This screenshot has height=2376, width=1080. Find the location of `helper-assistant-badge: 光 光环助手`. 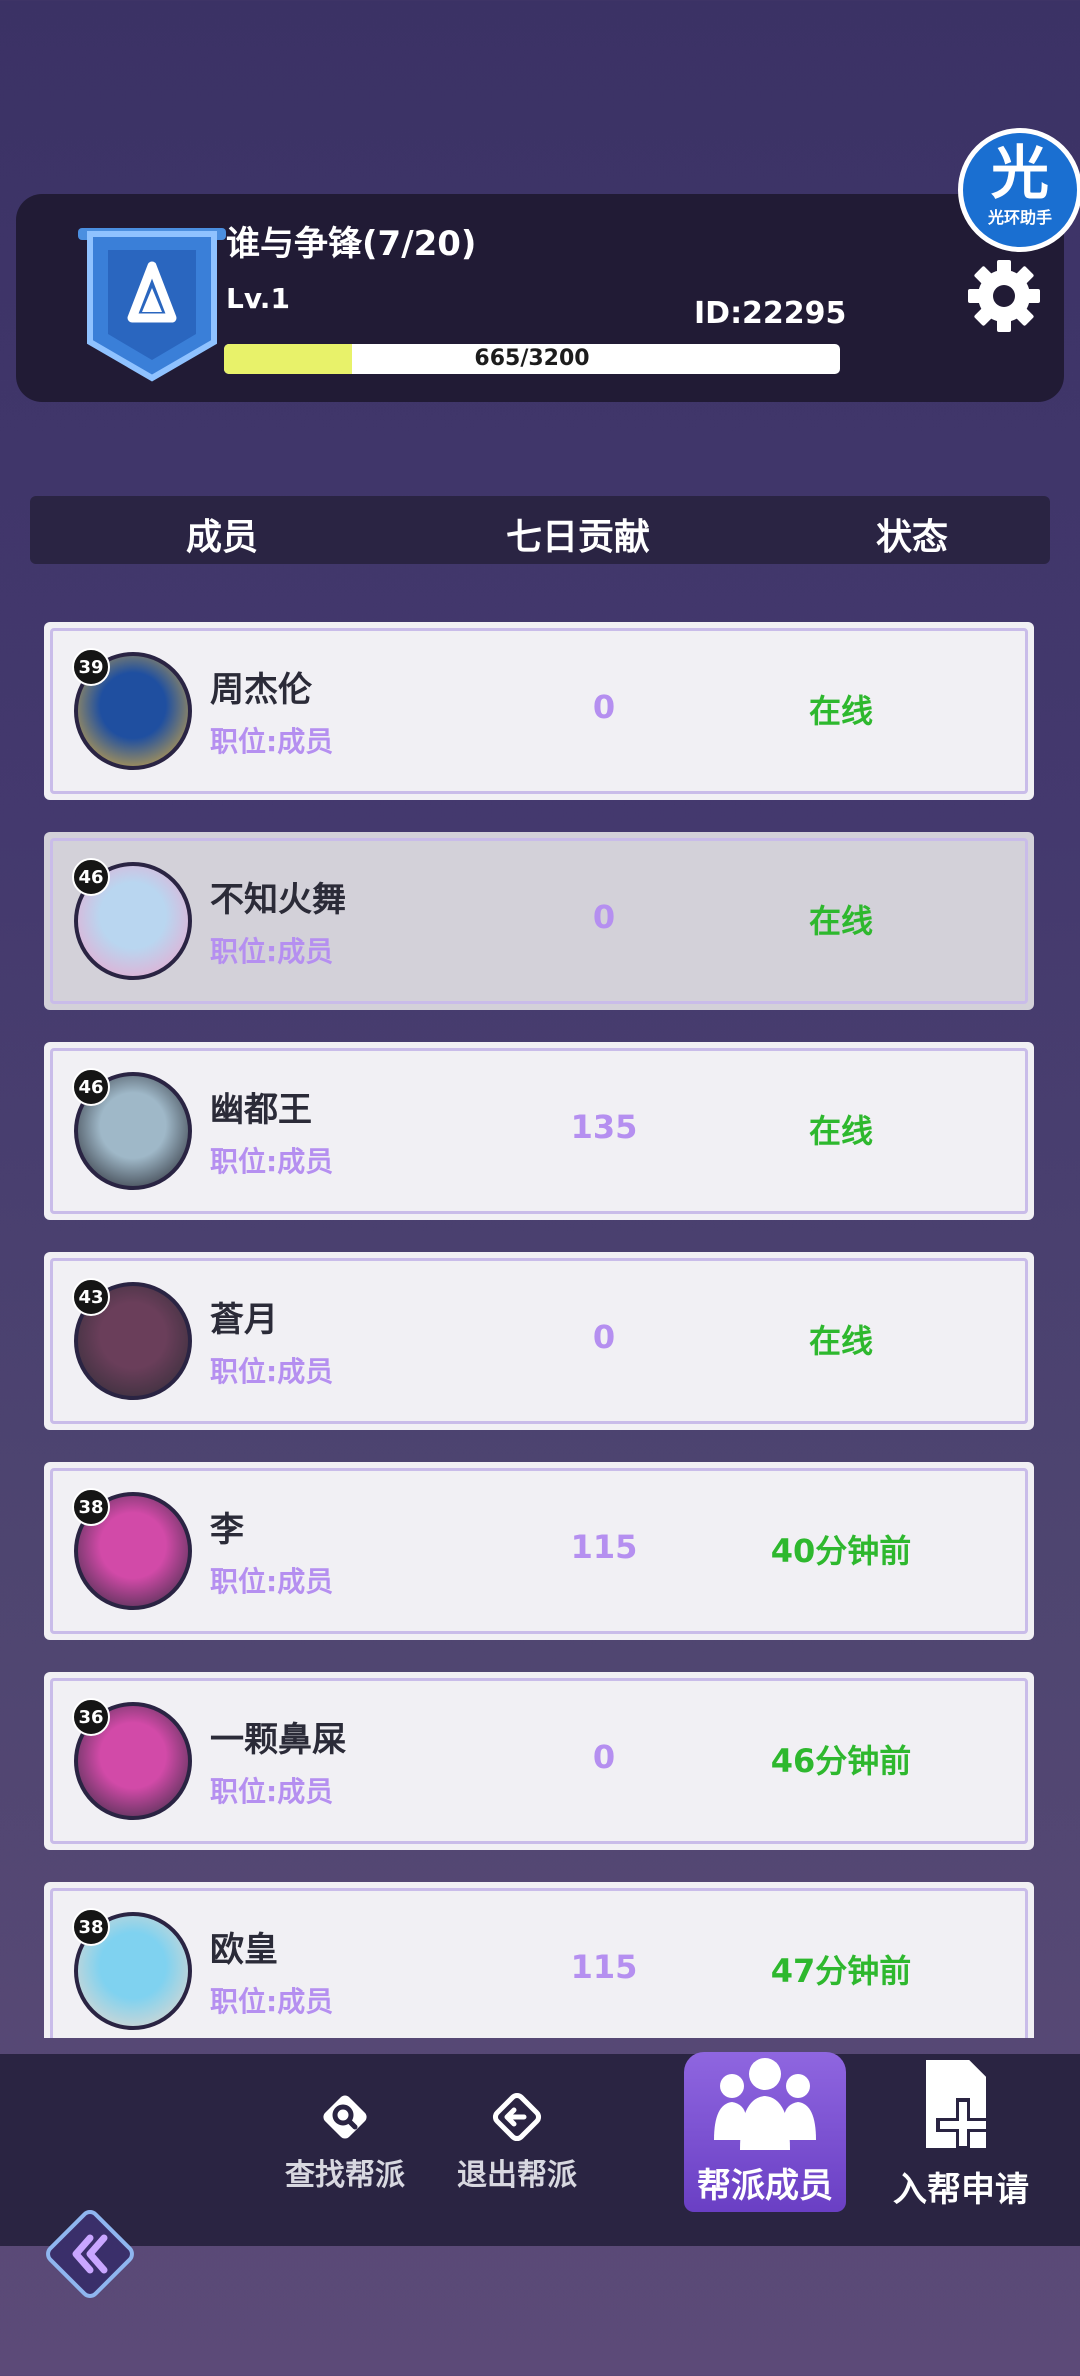

helper-assistant-badge: 光 光环助手 is located at coordinates (1019, 190).